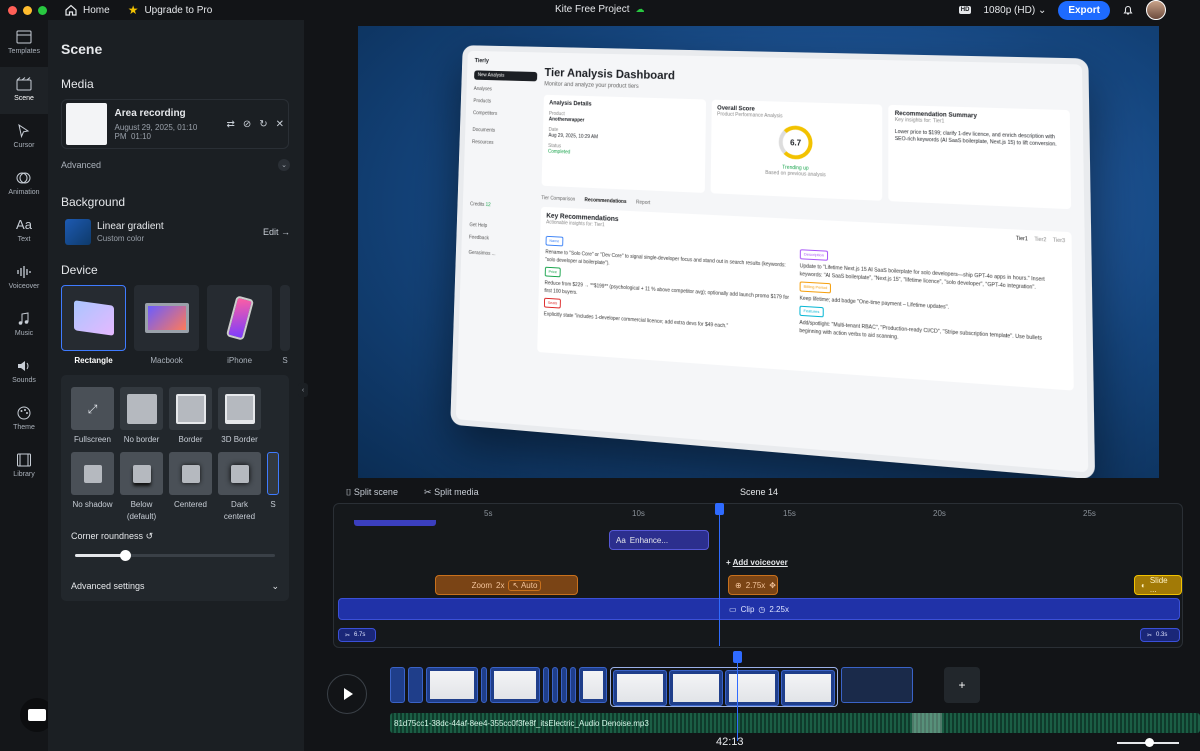  What do you see at coordinates (24, 372) in the screenshot?
I see `rail-item-sounds: Sounds` at bounding box center [24, 372].